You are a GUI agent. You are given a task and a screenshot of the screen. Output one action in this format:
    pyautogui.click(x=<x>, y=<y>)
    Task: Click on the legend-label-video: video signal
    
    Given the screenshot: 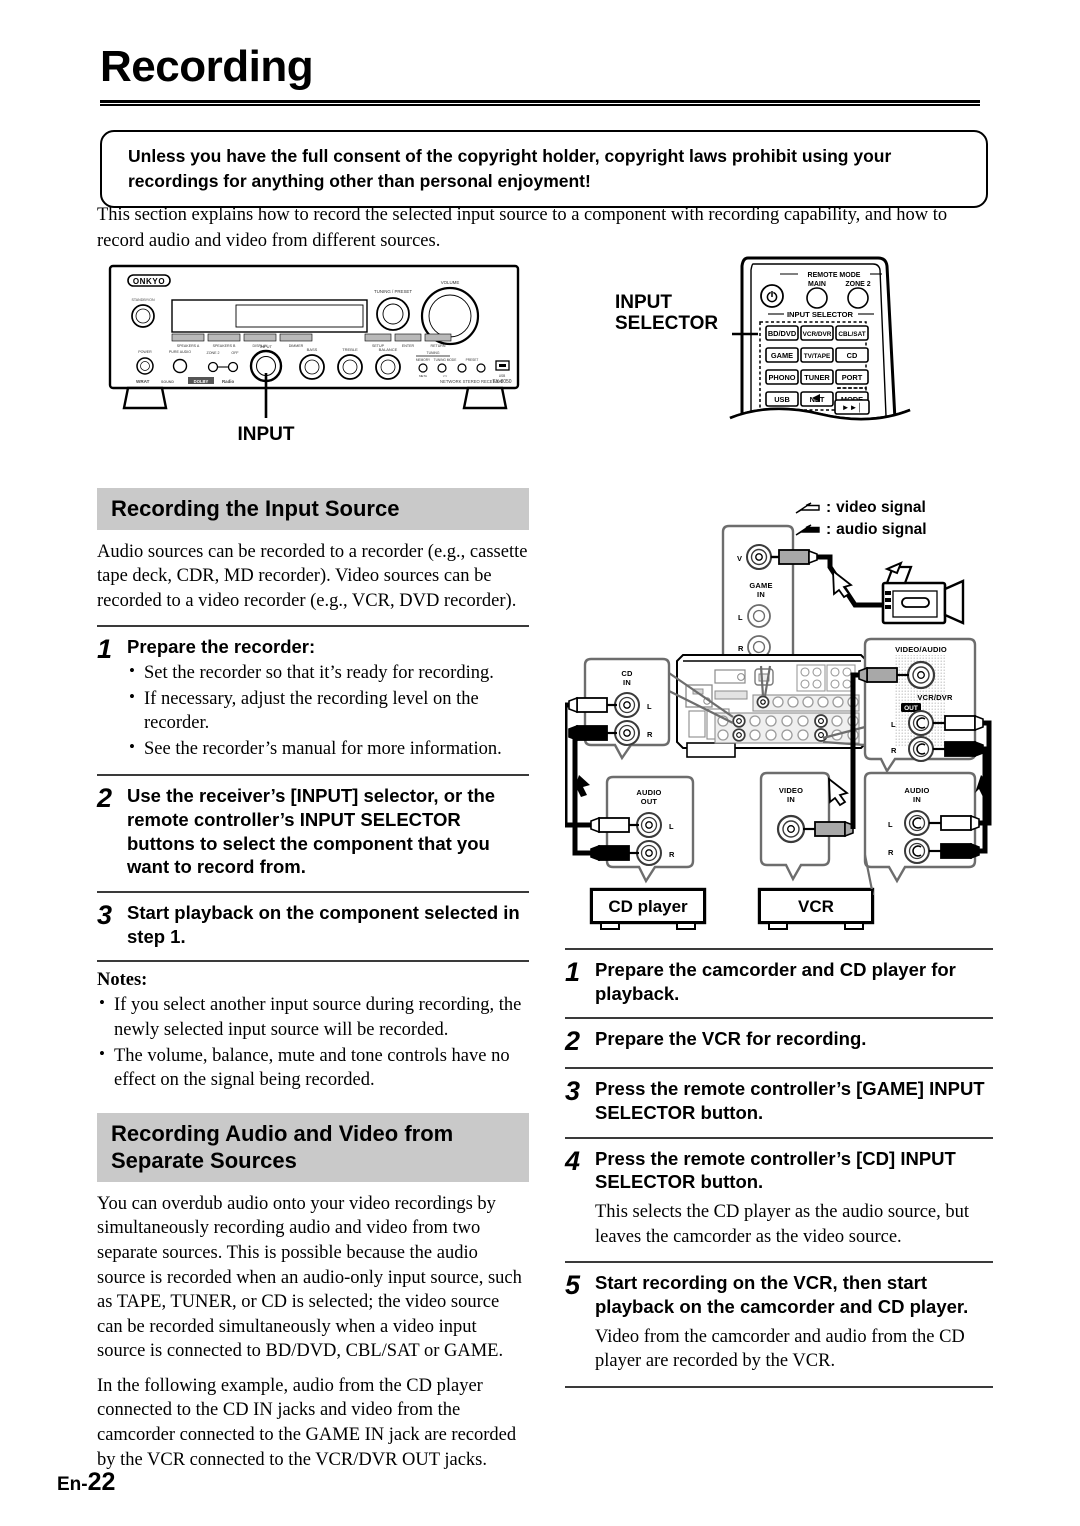 What is the action you would take?
    pyautogui.click(x=881, y=507)
    